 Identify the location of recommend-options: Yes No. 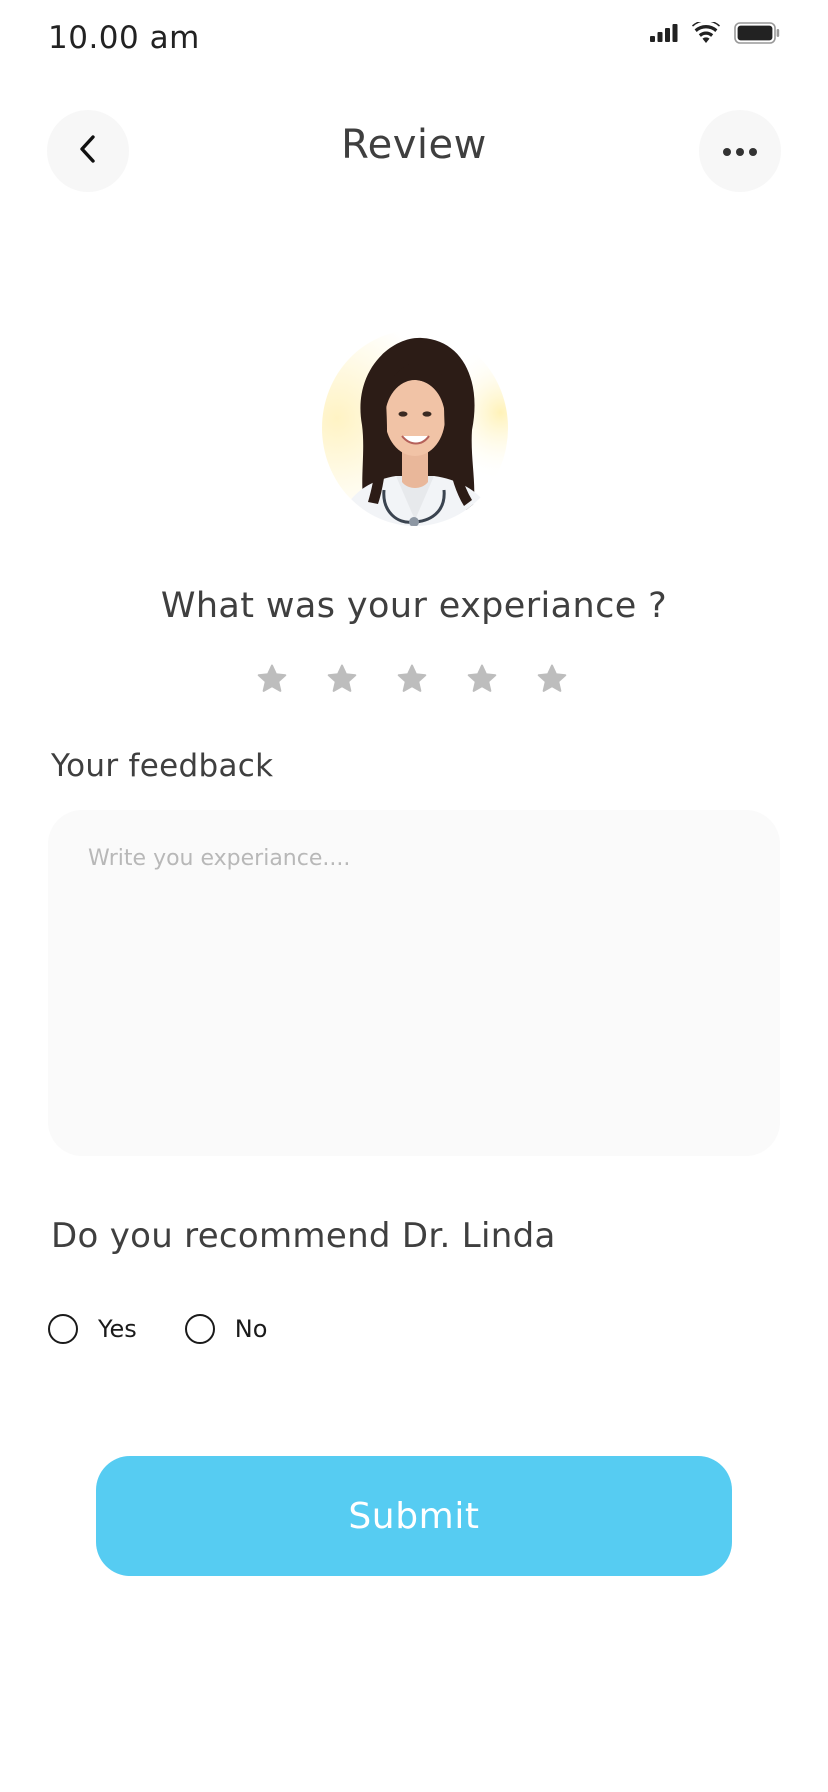
(181, 1329).